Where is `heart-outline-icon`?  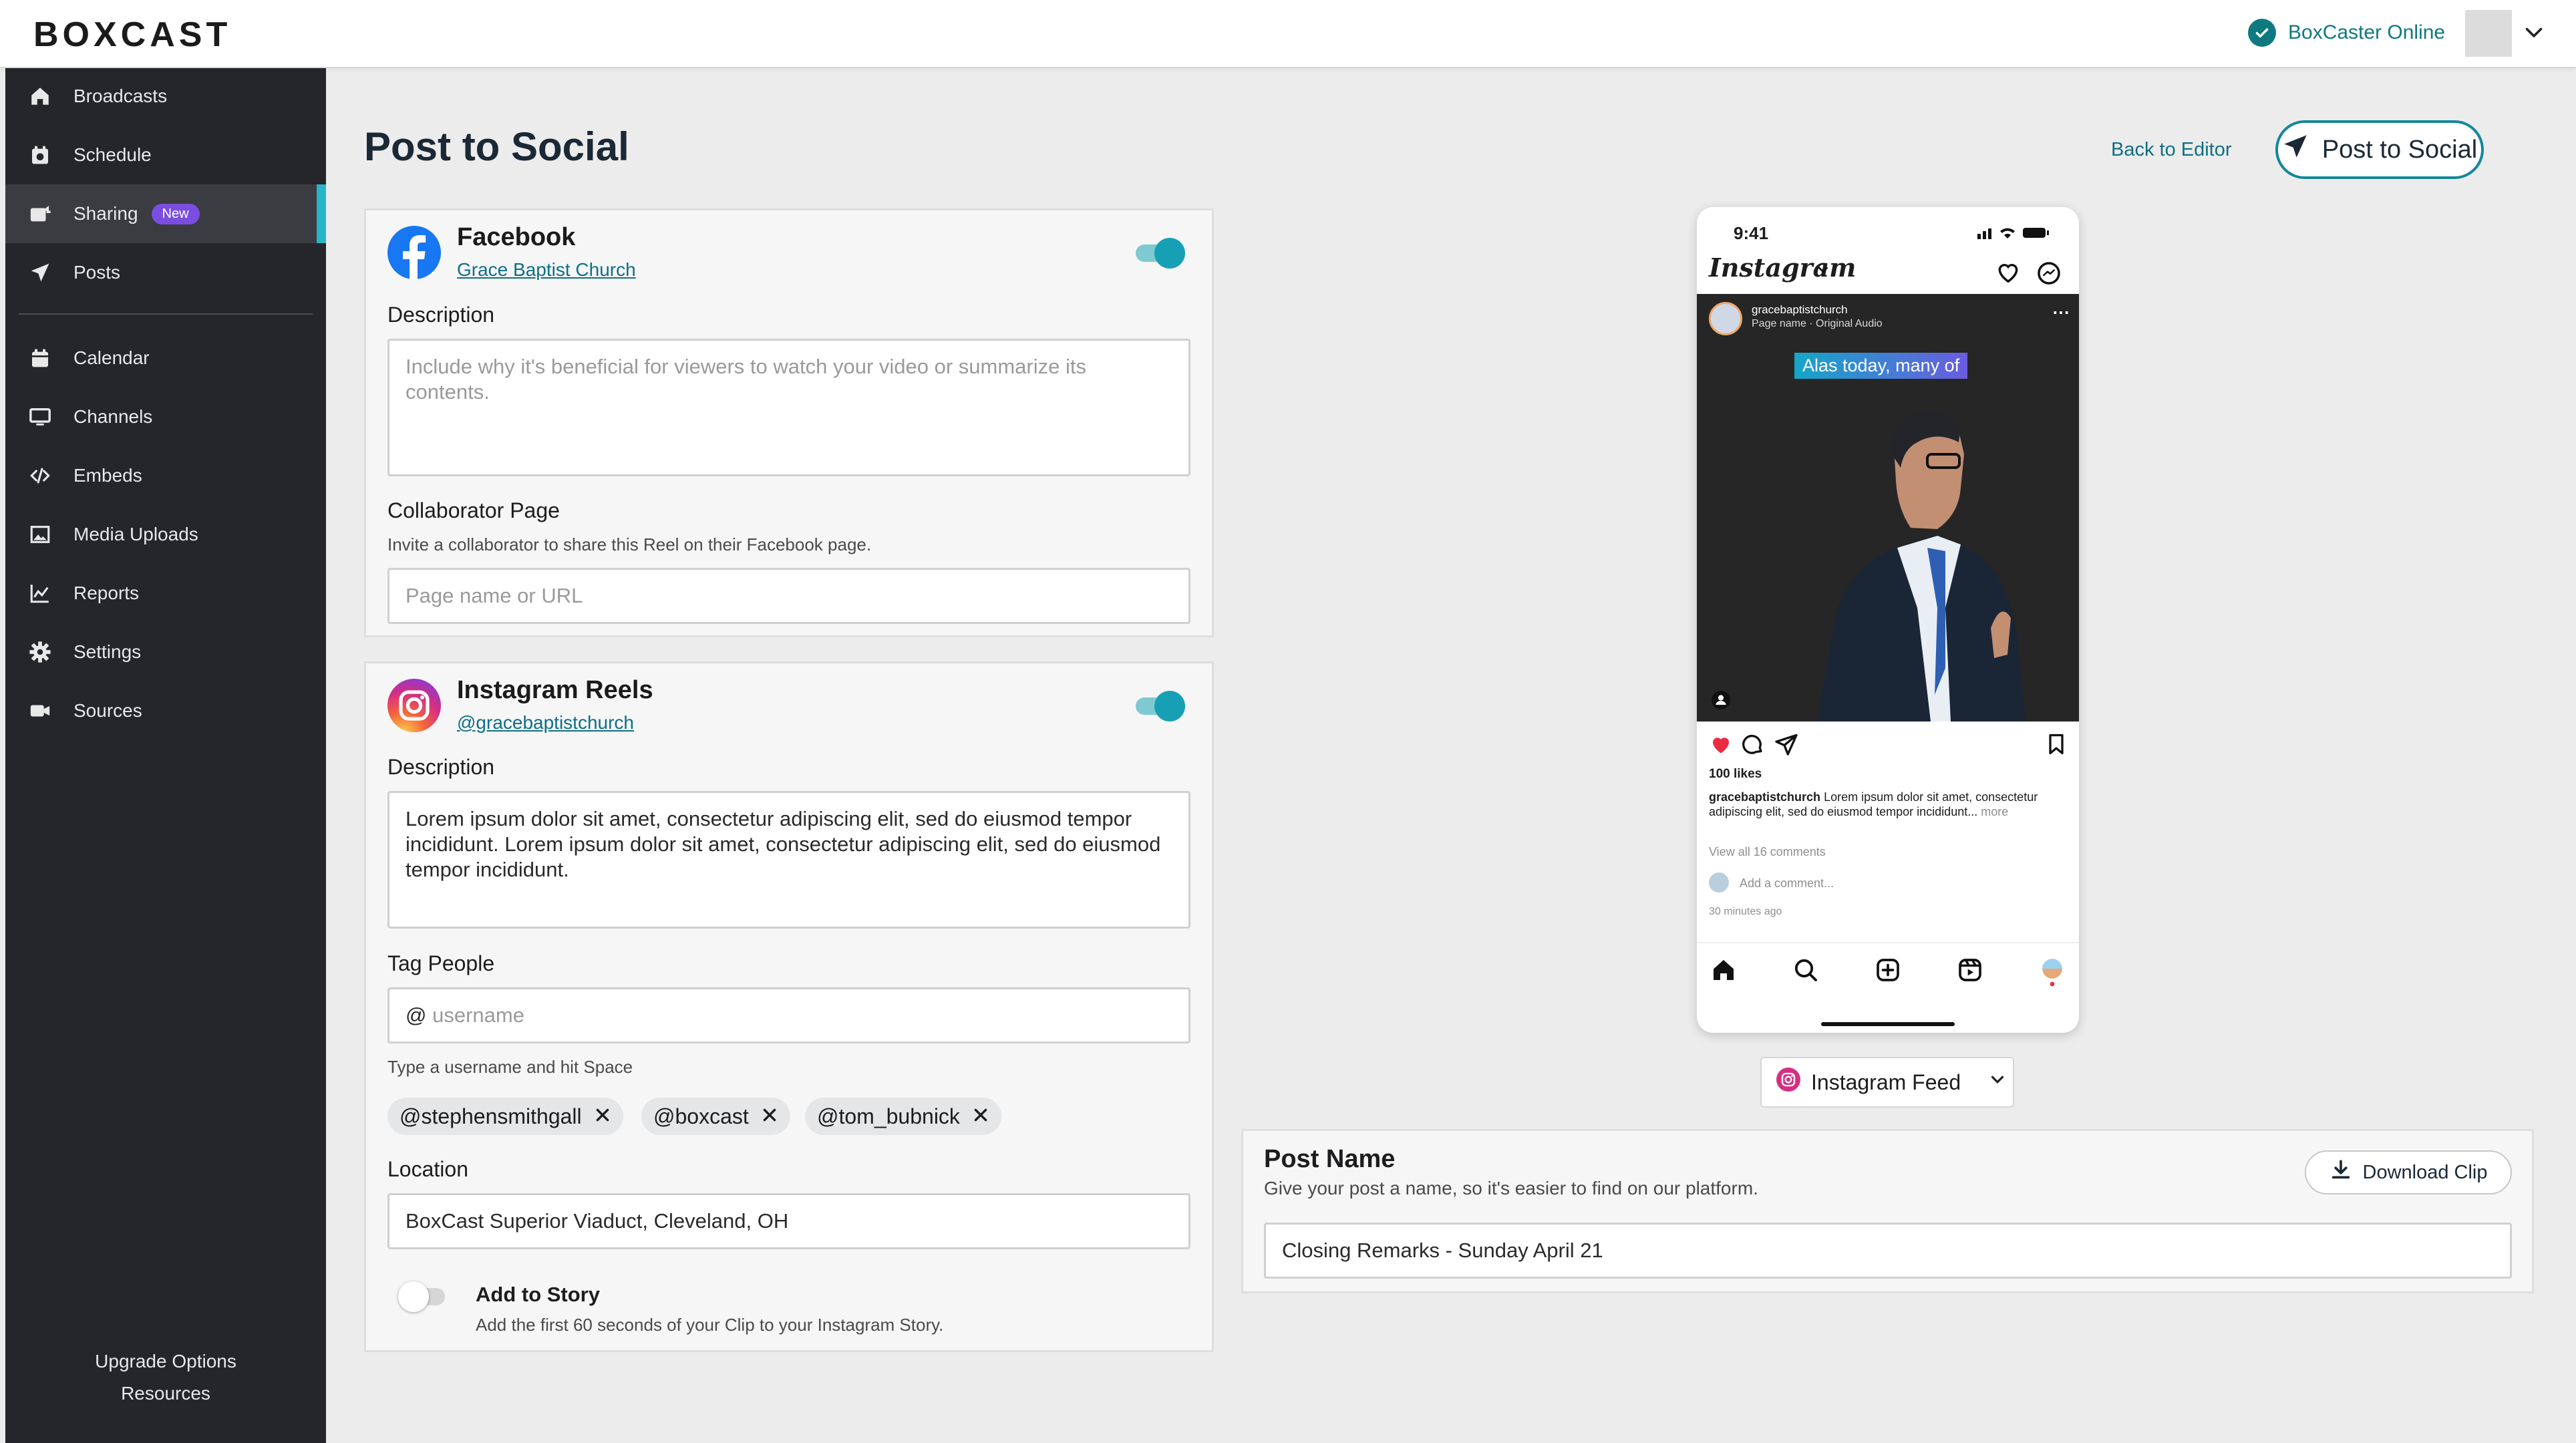 heart-outline-icon is located at coordinates (2008, 273).